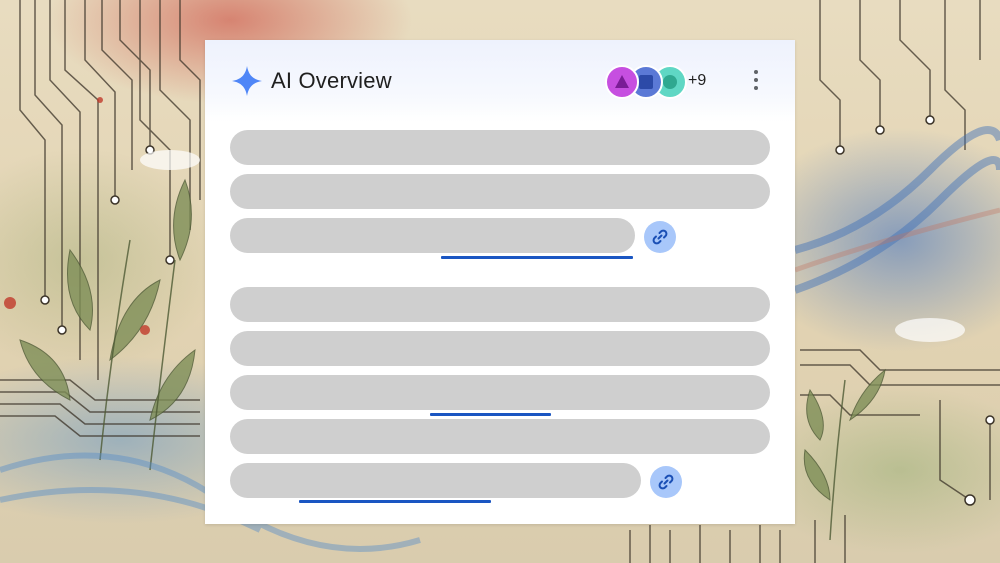 The height and width of the screenshot is (563, 1000). Describe the element at coordinates (622, 82) in the screenshot. I see `avatar-triangle-icon` at that location.